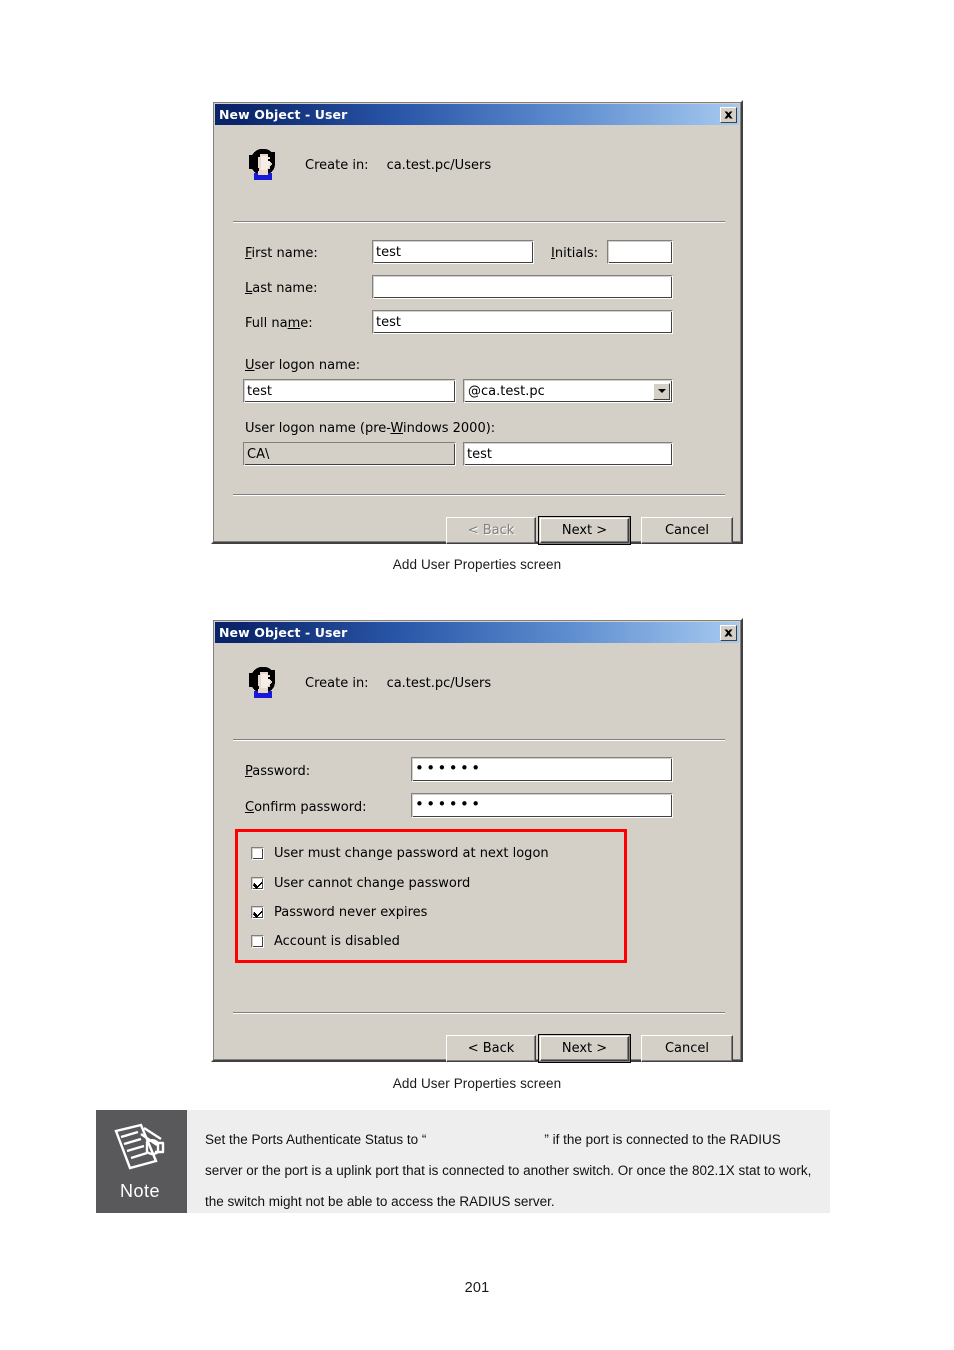 The height and width of the screenshot is (1350, 954). I want to click on note-text-part1: Set the Ports Authenticate Status to “, so click(316, 1139).